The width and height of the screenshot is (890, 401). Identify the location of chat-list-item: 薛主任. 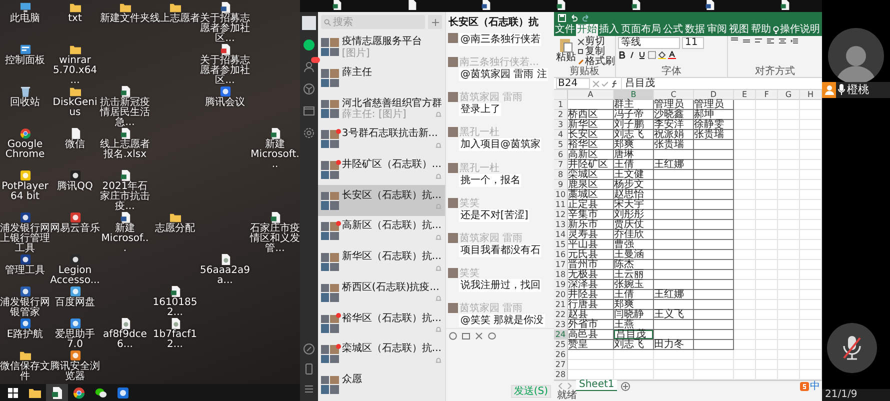
(382, 78).